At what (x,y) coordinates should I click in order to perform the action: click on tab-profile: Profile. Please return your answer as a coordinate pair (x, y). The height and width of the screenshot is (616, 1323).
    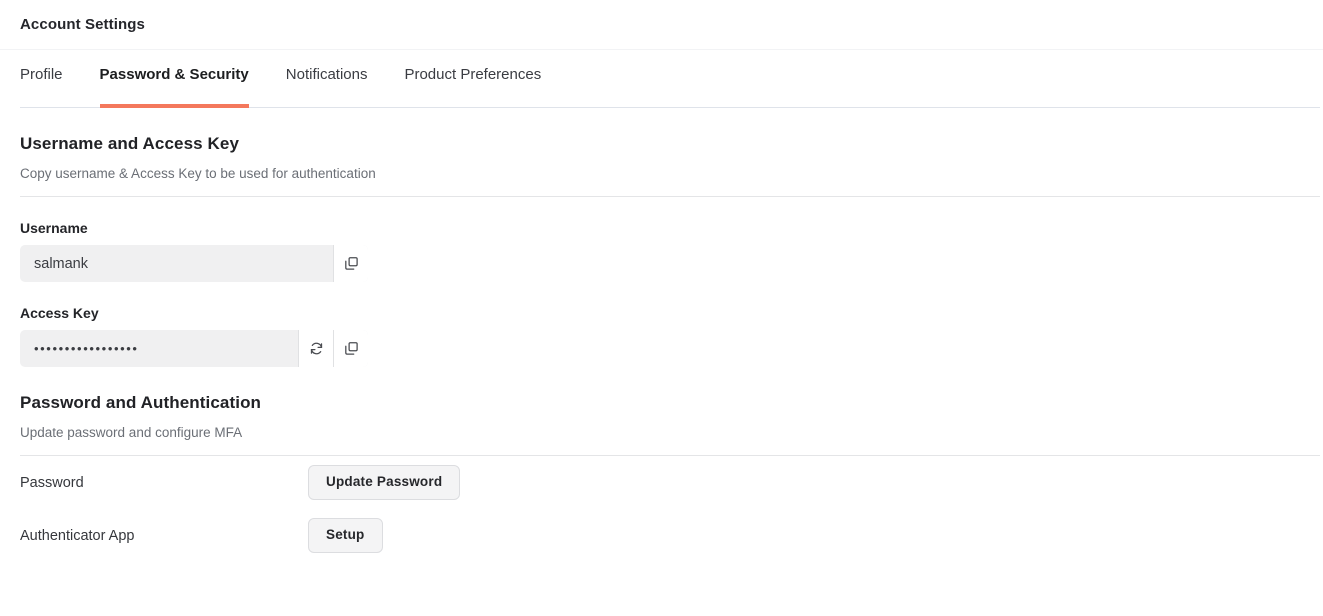
    Looking at the image, I should click on (41, 79).